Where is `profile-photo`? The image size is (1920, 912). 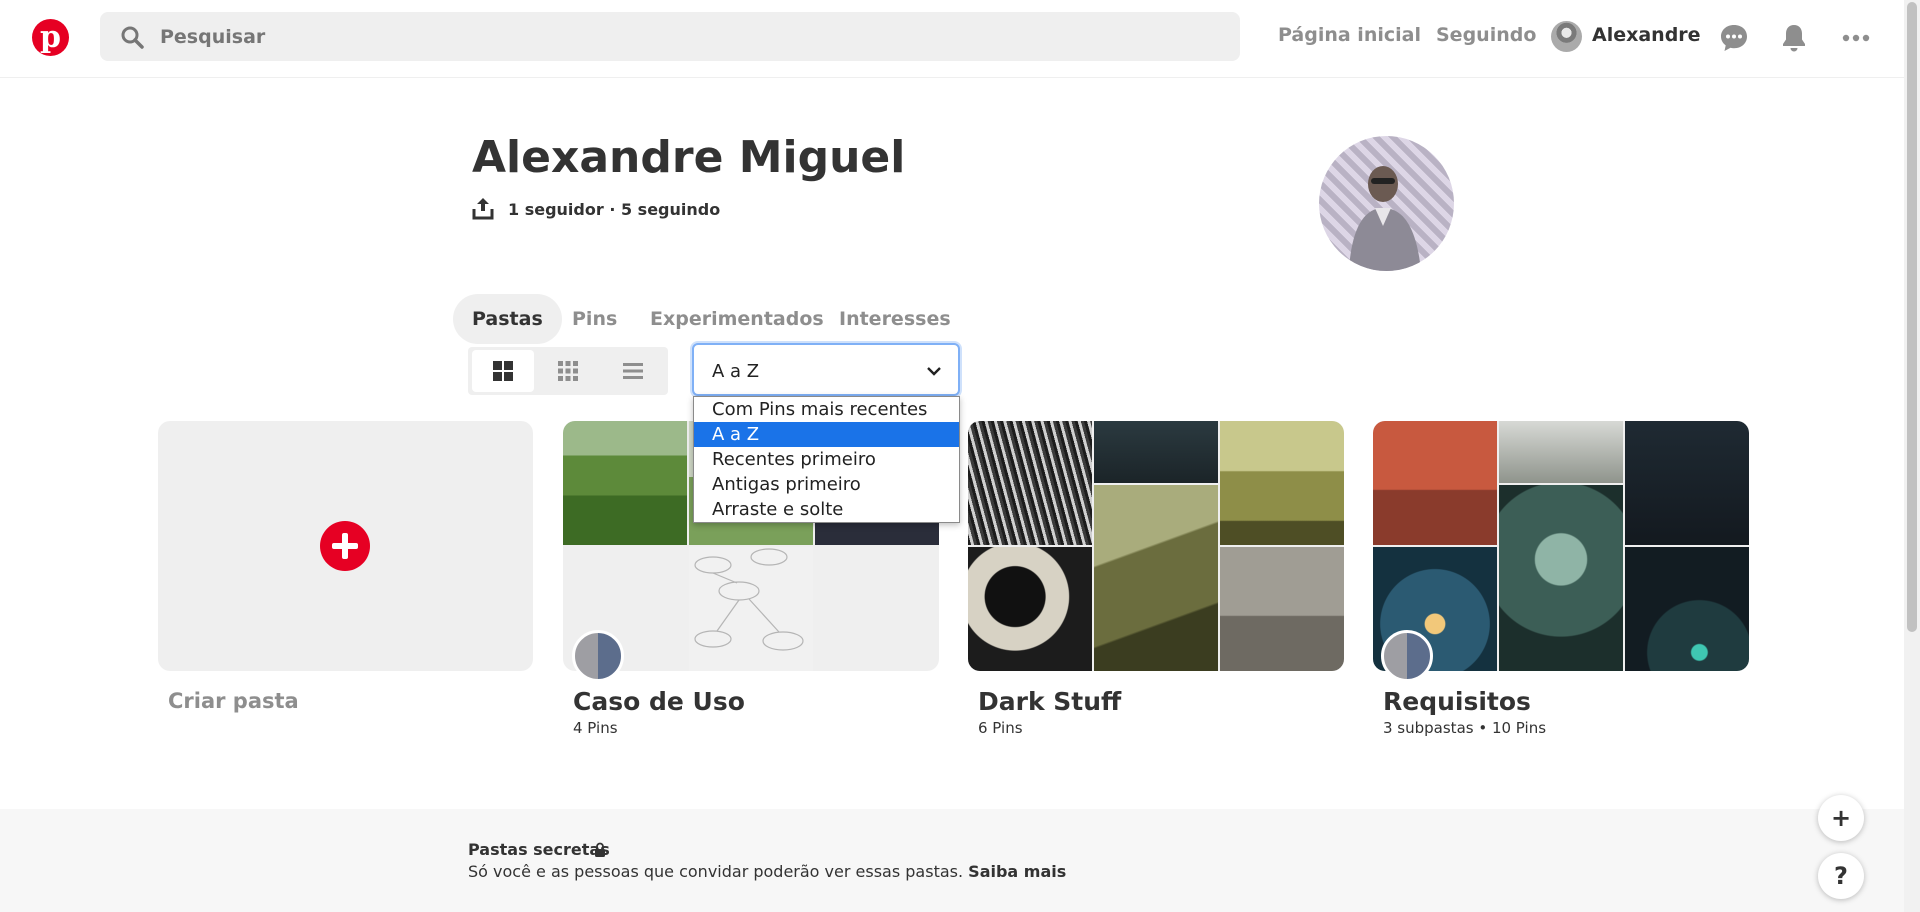 profile-photo is located at coordinates (1386, 203).